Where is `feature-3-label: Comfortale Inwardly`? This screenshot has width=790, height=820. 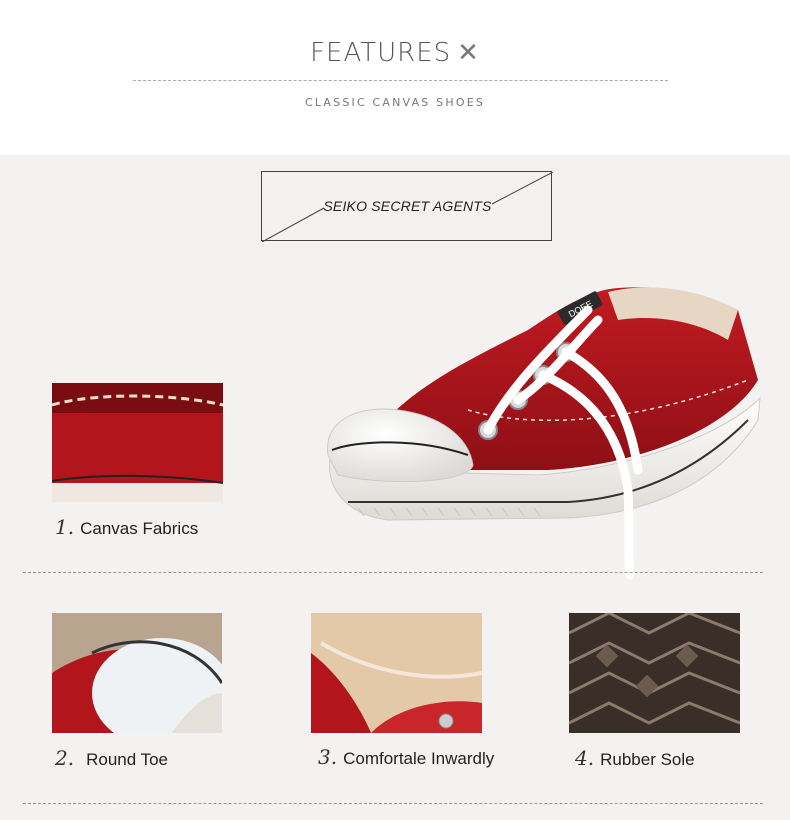 feature-3-label: Comfortale Inwardly is located at coordinates (419, 758).